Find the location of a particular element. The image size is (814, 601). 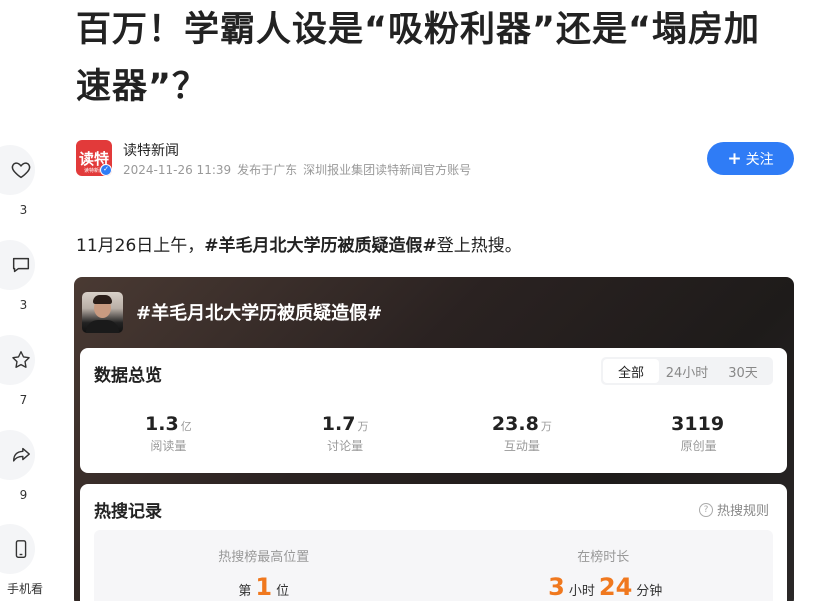

stat-original: 3119 原创量 is located at coordinates (698, 433).